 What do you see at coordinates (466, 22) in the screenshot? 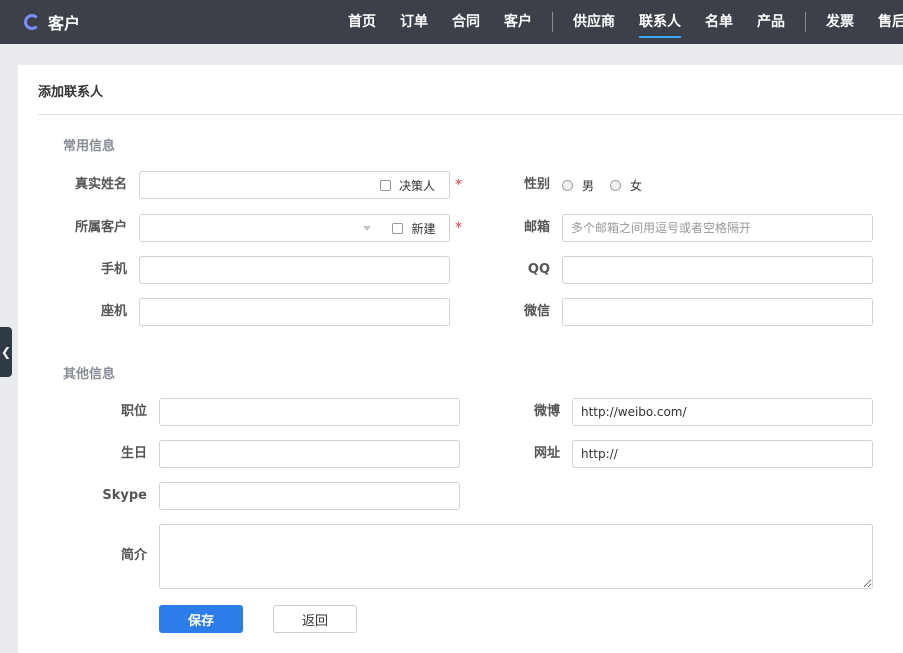
I see `nav-item-contracts: 合同` at bounding box center [466, 22].